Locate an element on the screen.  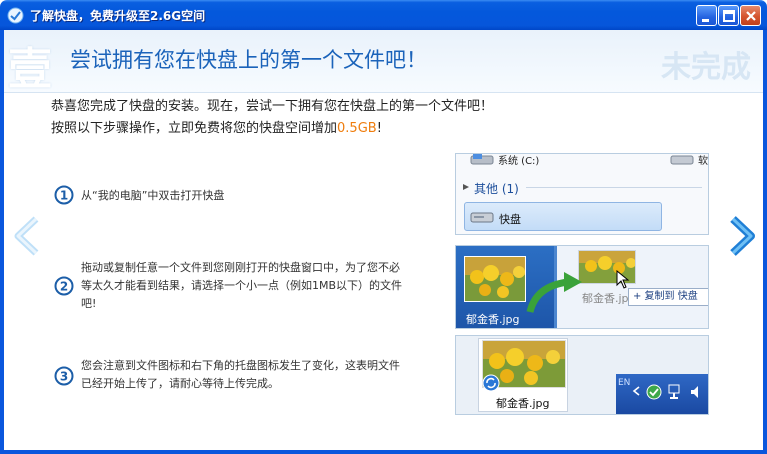
sync-icon is located at coordinates (491, 383).